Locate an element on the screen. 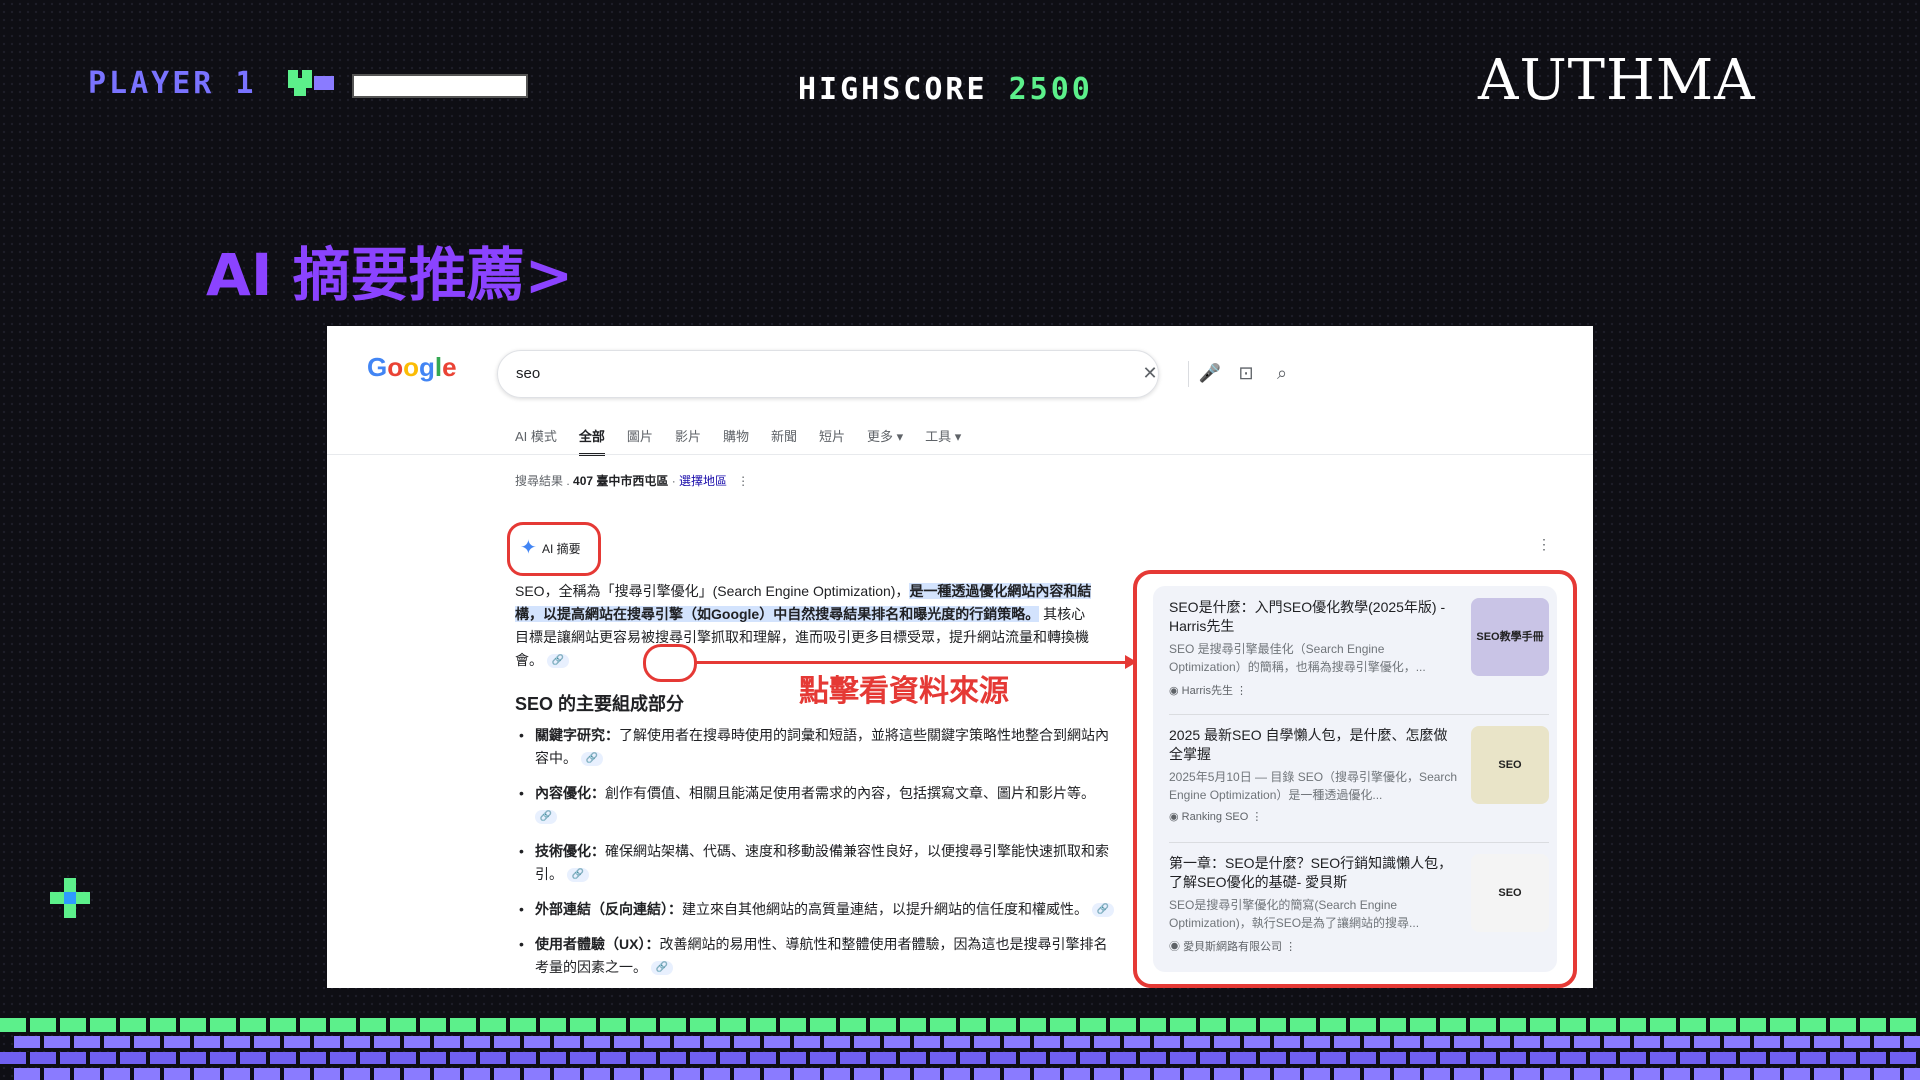 Image resolution: width=1920 pixels, height=1080 pixels. tab-more: 更多 ▾ is located at coordinates (885, 441).